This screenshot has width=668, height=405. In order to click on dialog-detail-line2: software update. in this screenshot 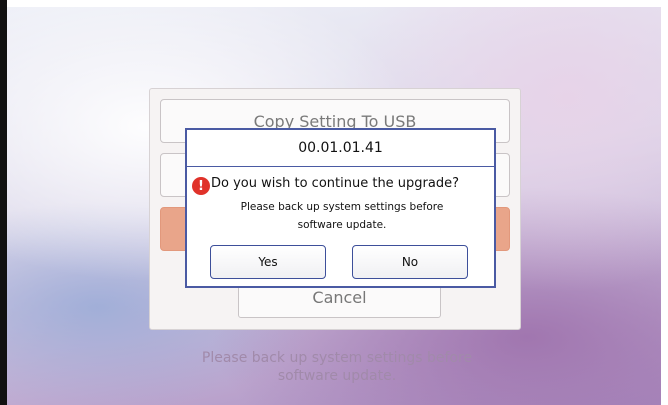, I will do `click(342, 225)`.